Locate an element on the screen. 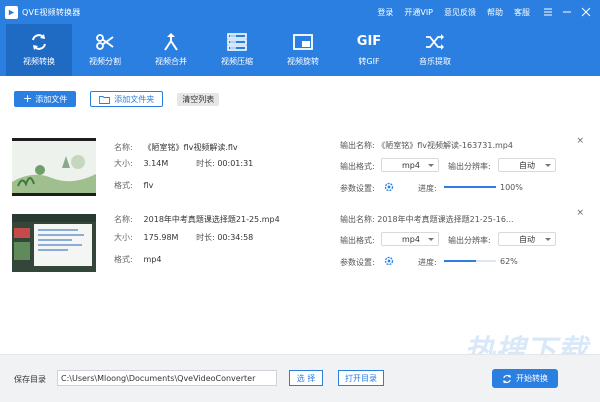 This screenshot has height=402, width=600. output-file-name: 《陋室铭》flv视频解读-163731.mp4 is located at coordinates (445, 145).